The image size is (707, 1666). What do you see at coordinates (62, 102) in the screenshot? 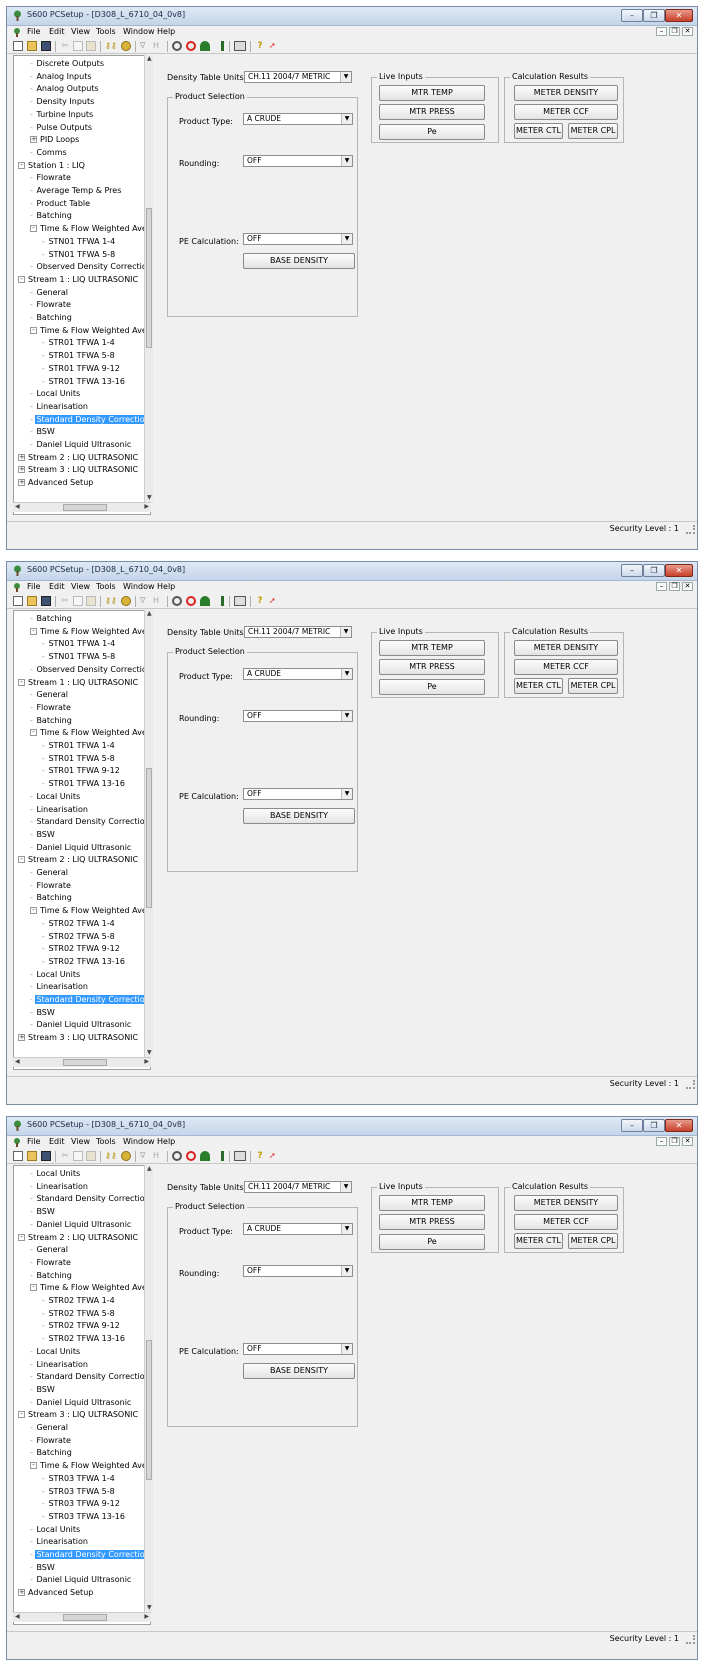
I see `tree-item: - Density Inputs` at bounding box center [62, 102].